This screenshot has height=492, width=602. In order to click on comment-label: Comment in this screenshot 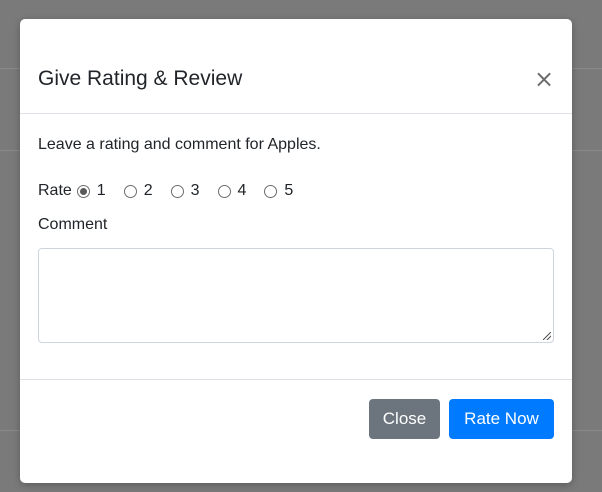, I will do `click(73, 224)`.